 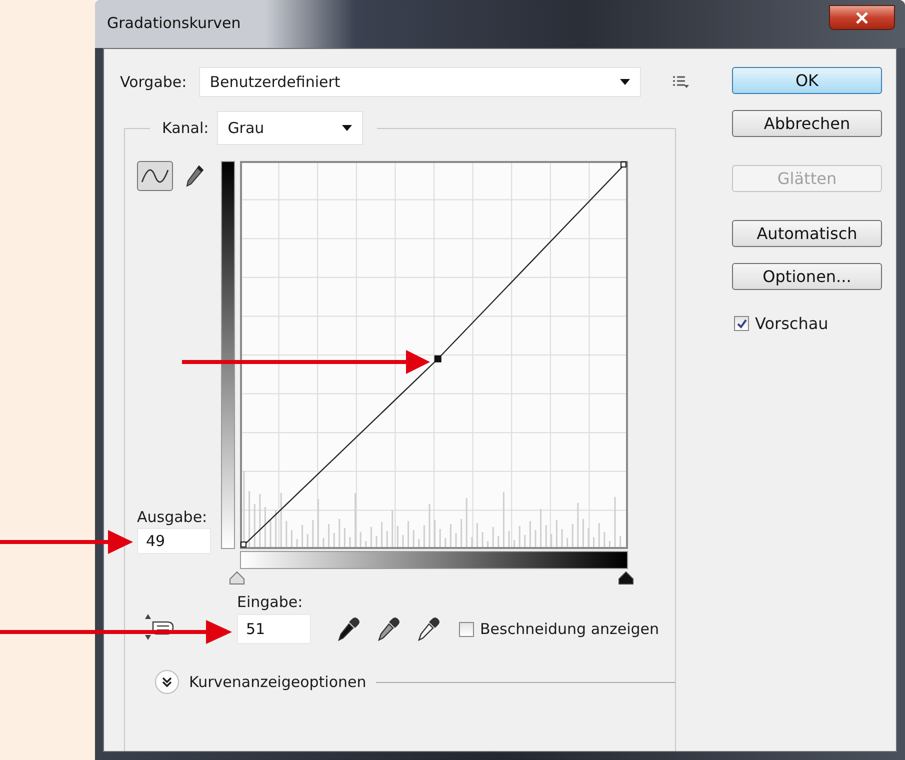 I want to click on output-field: 49, so click(x=174, y=541).